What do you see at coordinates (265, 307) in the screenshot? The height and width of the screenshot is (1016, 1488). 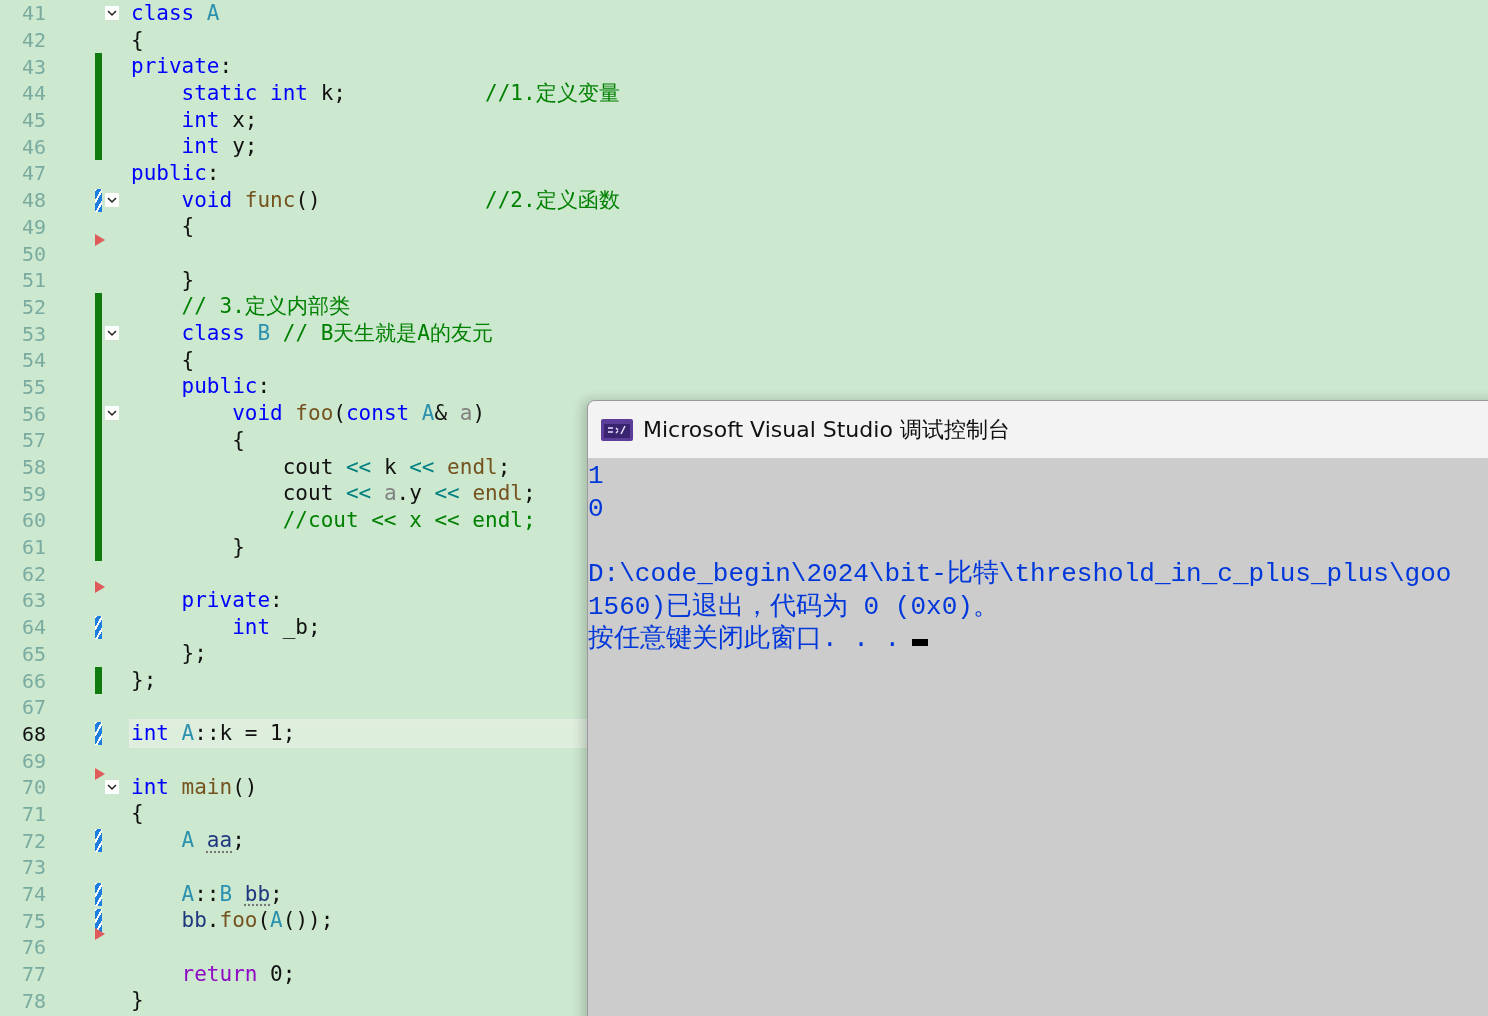 I see `code-line: // 3.定义内部类` at bounding box center [265, 307].